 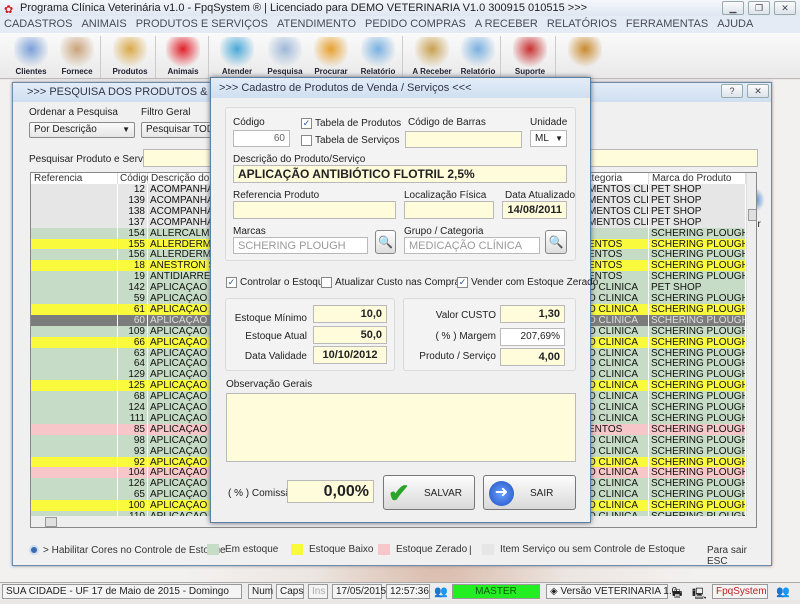 I want to click on menu-item: PEDIDO COMPRAS, so click(x=415, y=24).